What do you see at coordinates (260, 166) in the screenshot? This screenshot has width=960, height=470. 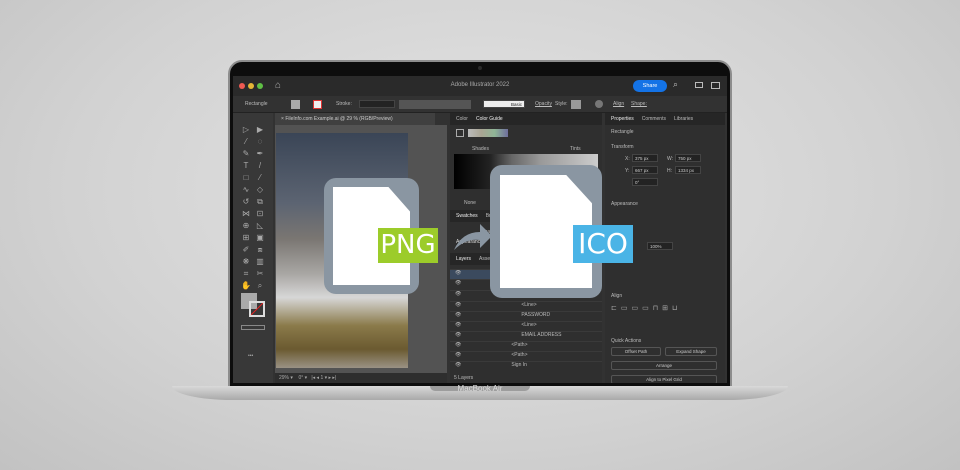 I see `line-tool-icon: /` at bounding box center [260, 166].